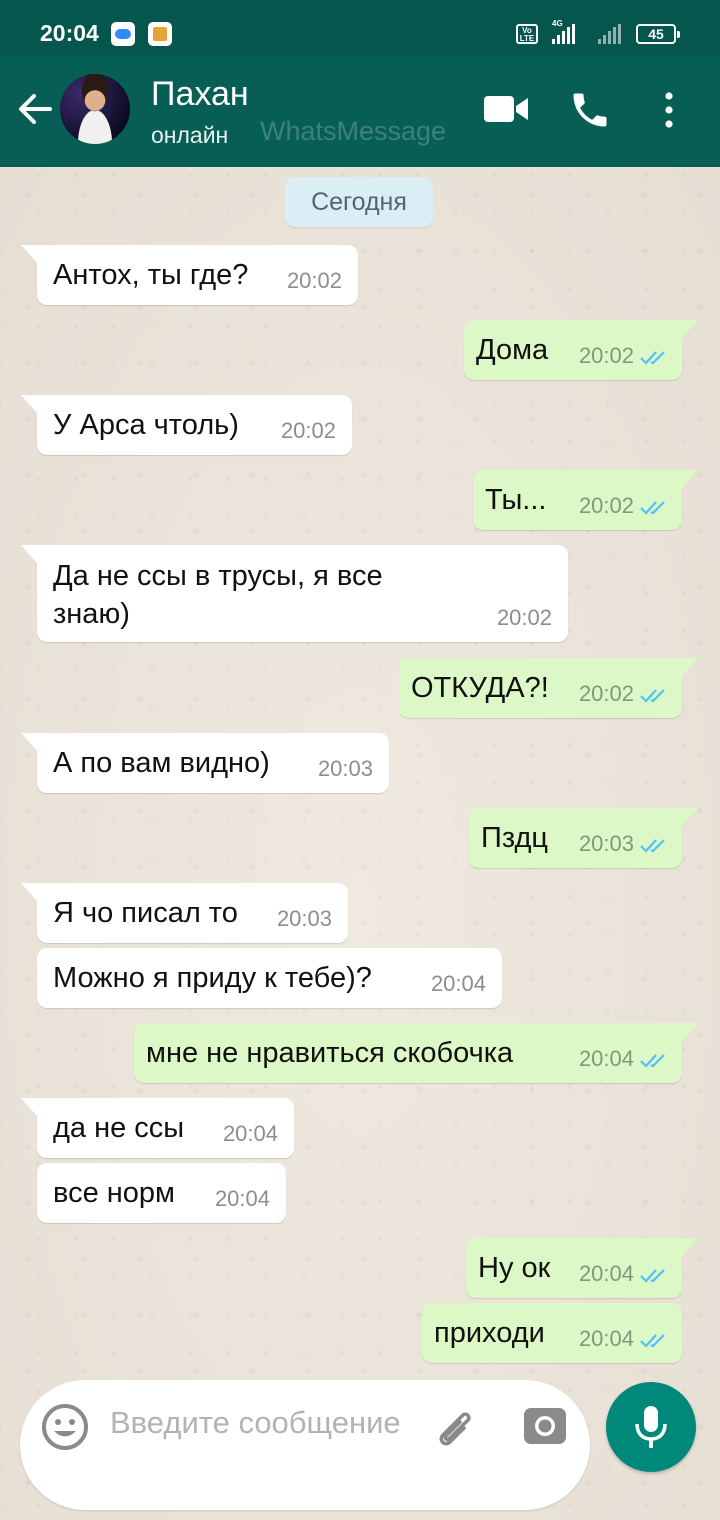 The width and height of the screenshot is (720, 1520). What do you see at coordinates (200, 94) in the screenshot?
I see `contact-name: Пахан` at bounding box center [200, 94].